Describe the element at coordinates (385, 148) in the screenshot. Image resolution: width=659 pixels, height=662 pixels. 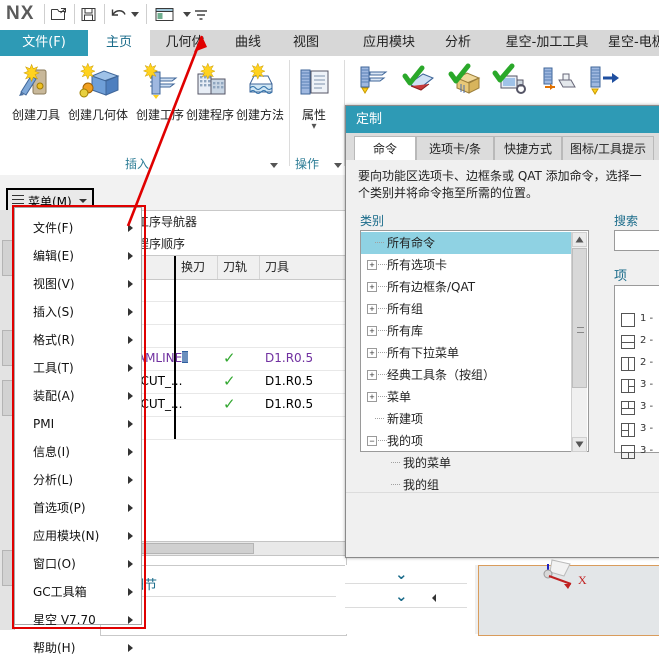
I see `tab-commands: 命令` at that location.